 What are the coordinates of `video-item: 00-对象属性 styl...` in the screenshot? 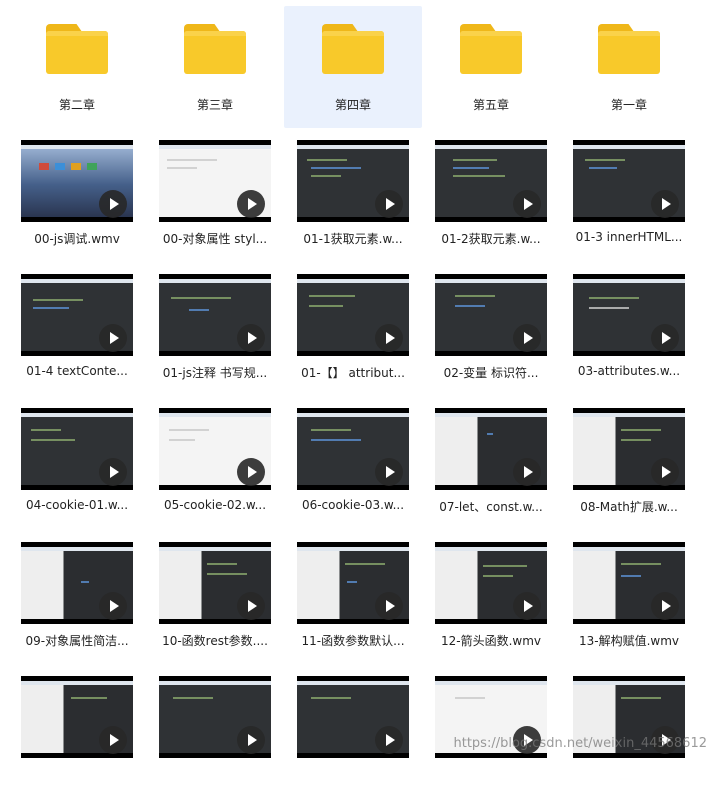 It's located at (215, 207).